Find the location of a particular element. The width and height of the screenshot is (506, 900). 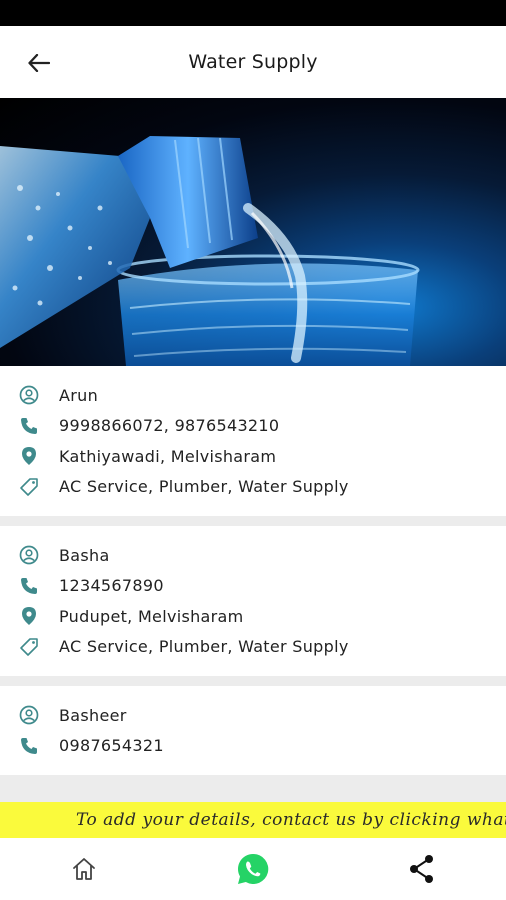

contact-name-row: Arun is located at coordinates (253, 395).